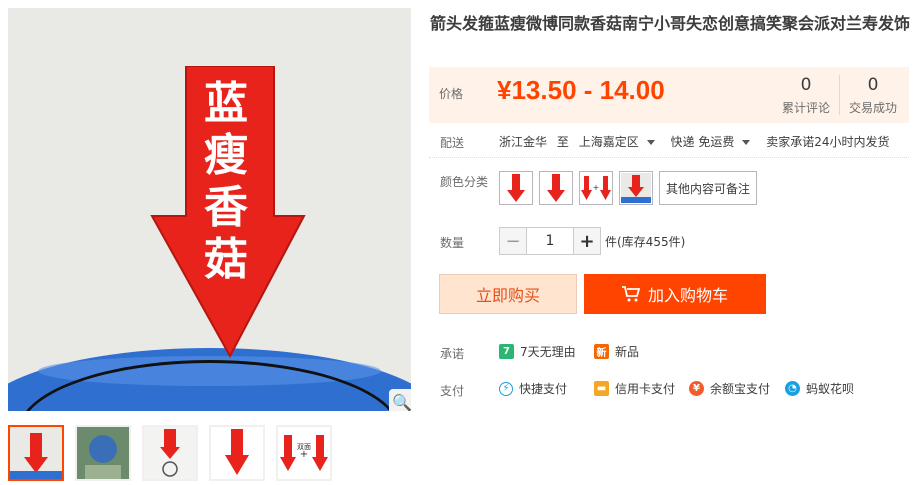 This screenshot has width=917, height=485. I want to click on arrow-sign-text: 蓝瘦香菇, so click(226, 181).